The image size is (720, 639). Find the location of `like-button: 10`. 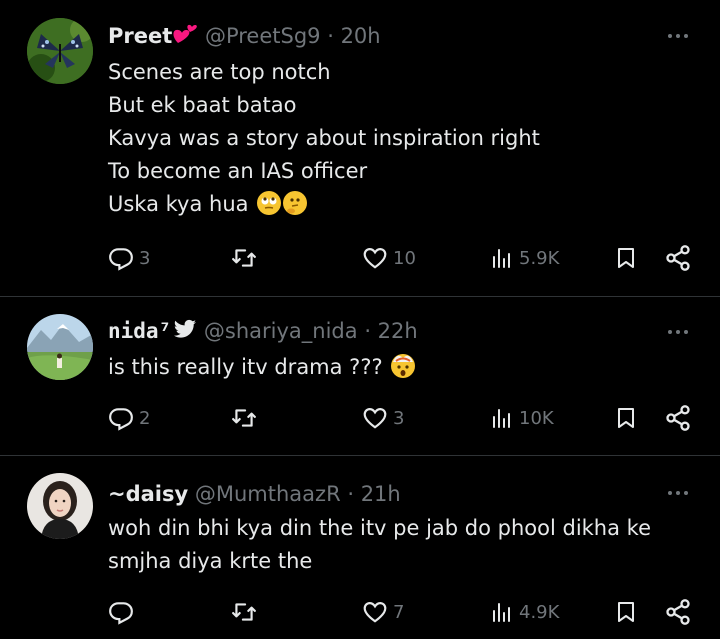

like-button: 10 is located at coordinates (389, 258).